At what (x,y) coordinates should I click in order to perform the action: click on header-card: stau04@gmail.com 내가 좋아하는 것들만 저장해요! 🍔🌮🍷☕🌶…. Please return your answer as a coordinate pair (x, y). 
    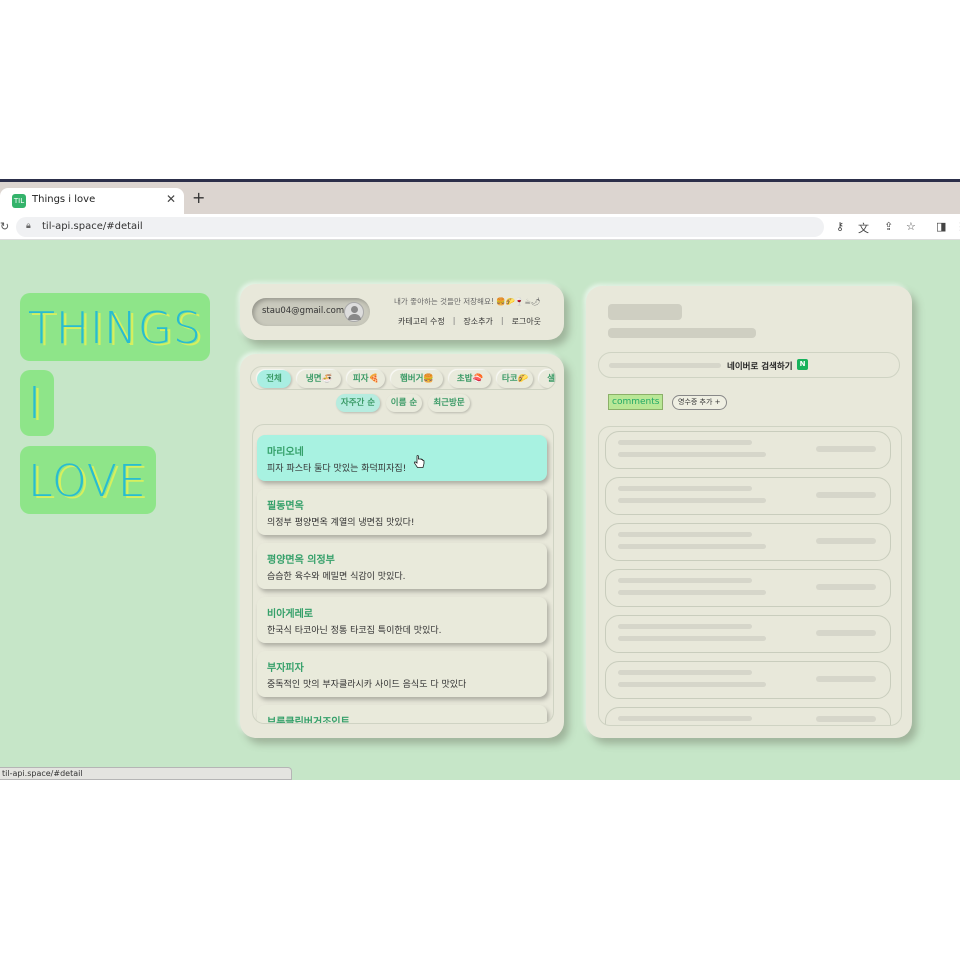
    Looking at the image, I should click on (402, 312).